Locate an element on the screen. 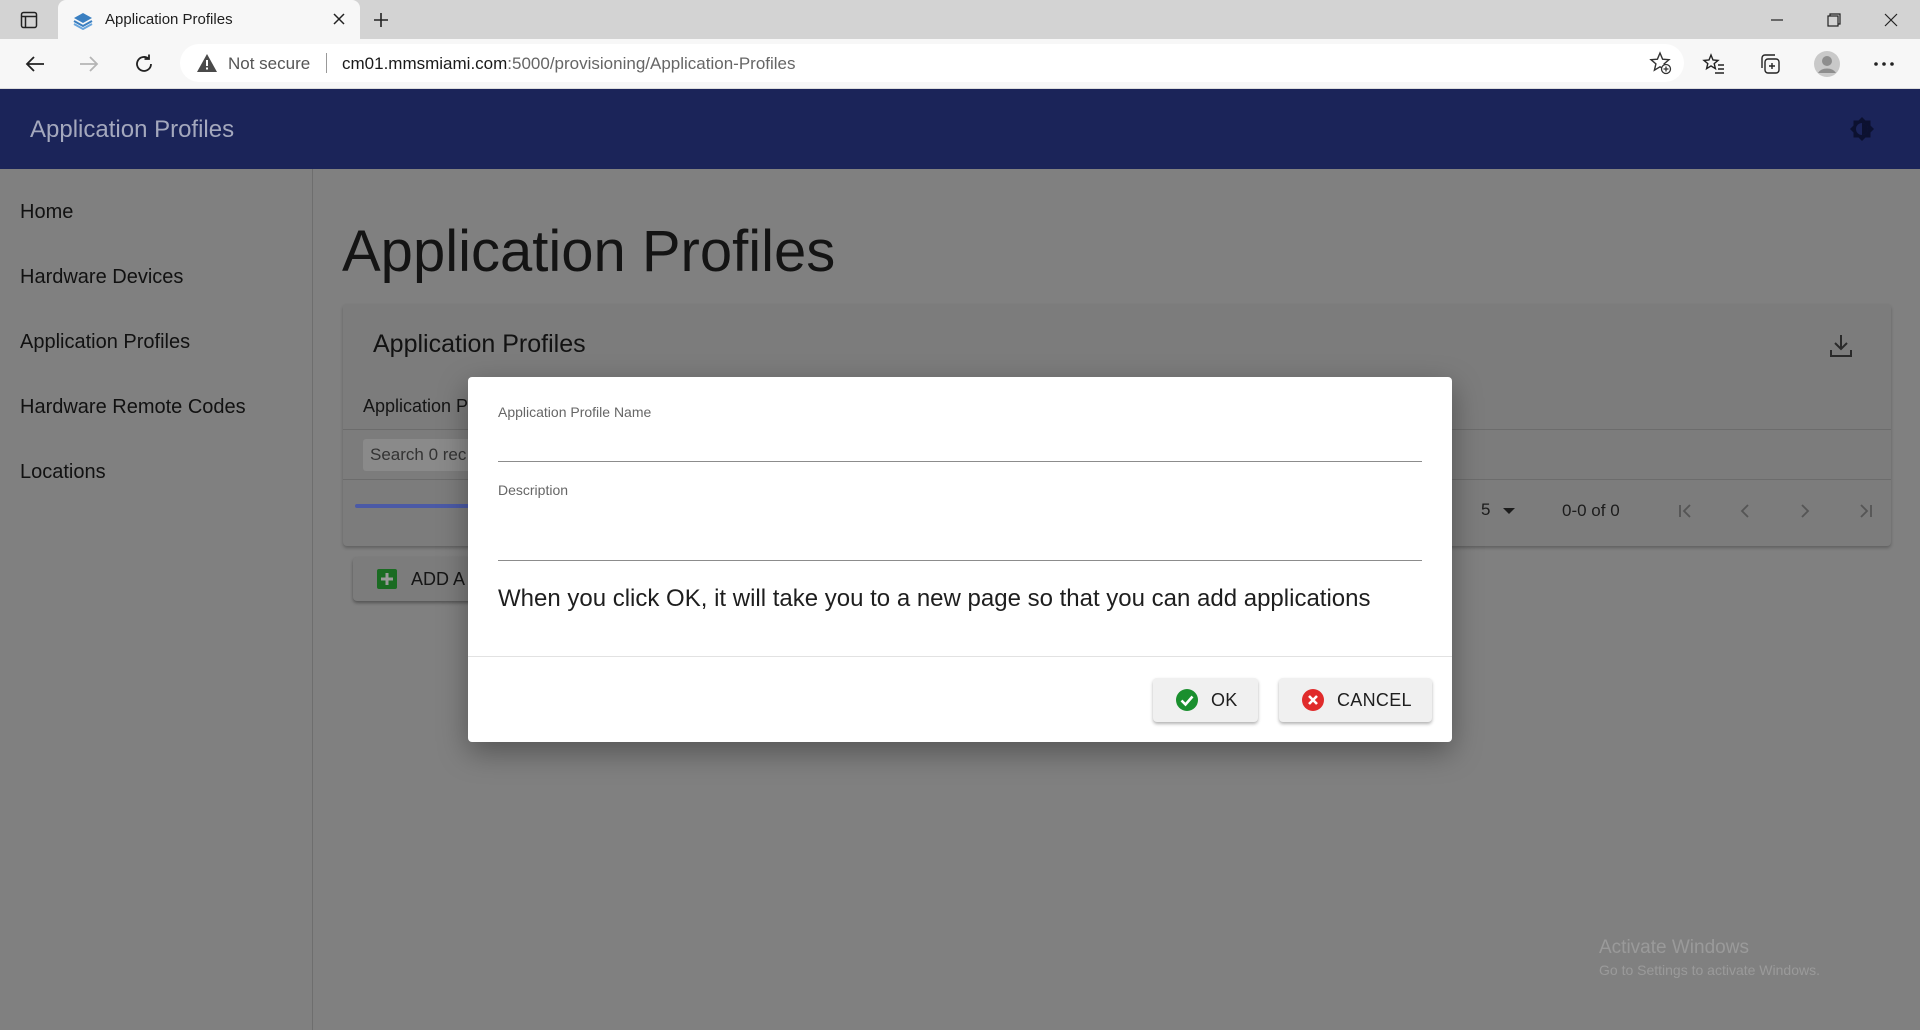  search-placeholder: Search 0 rec is located at coordinates (418, 454).